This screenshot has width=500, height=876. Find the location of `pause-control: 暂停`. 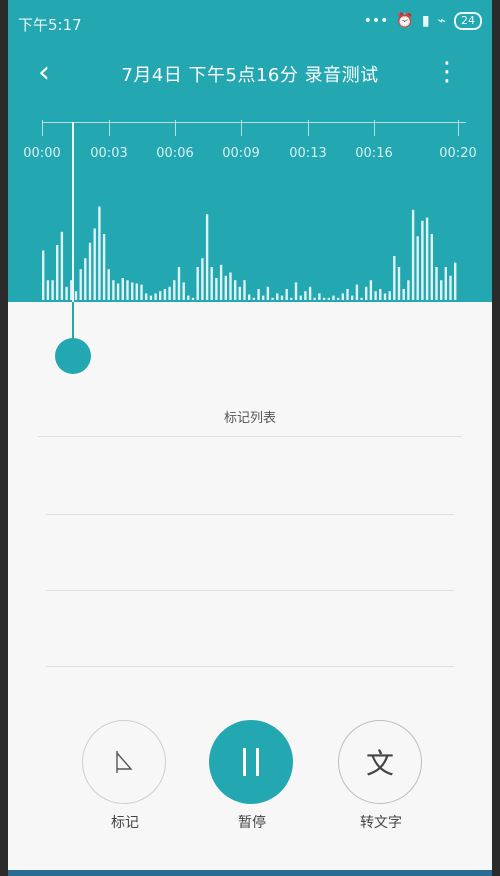

pause-control: 暂停 is located at coordinates (252, 776).